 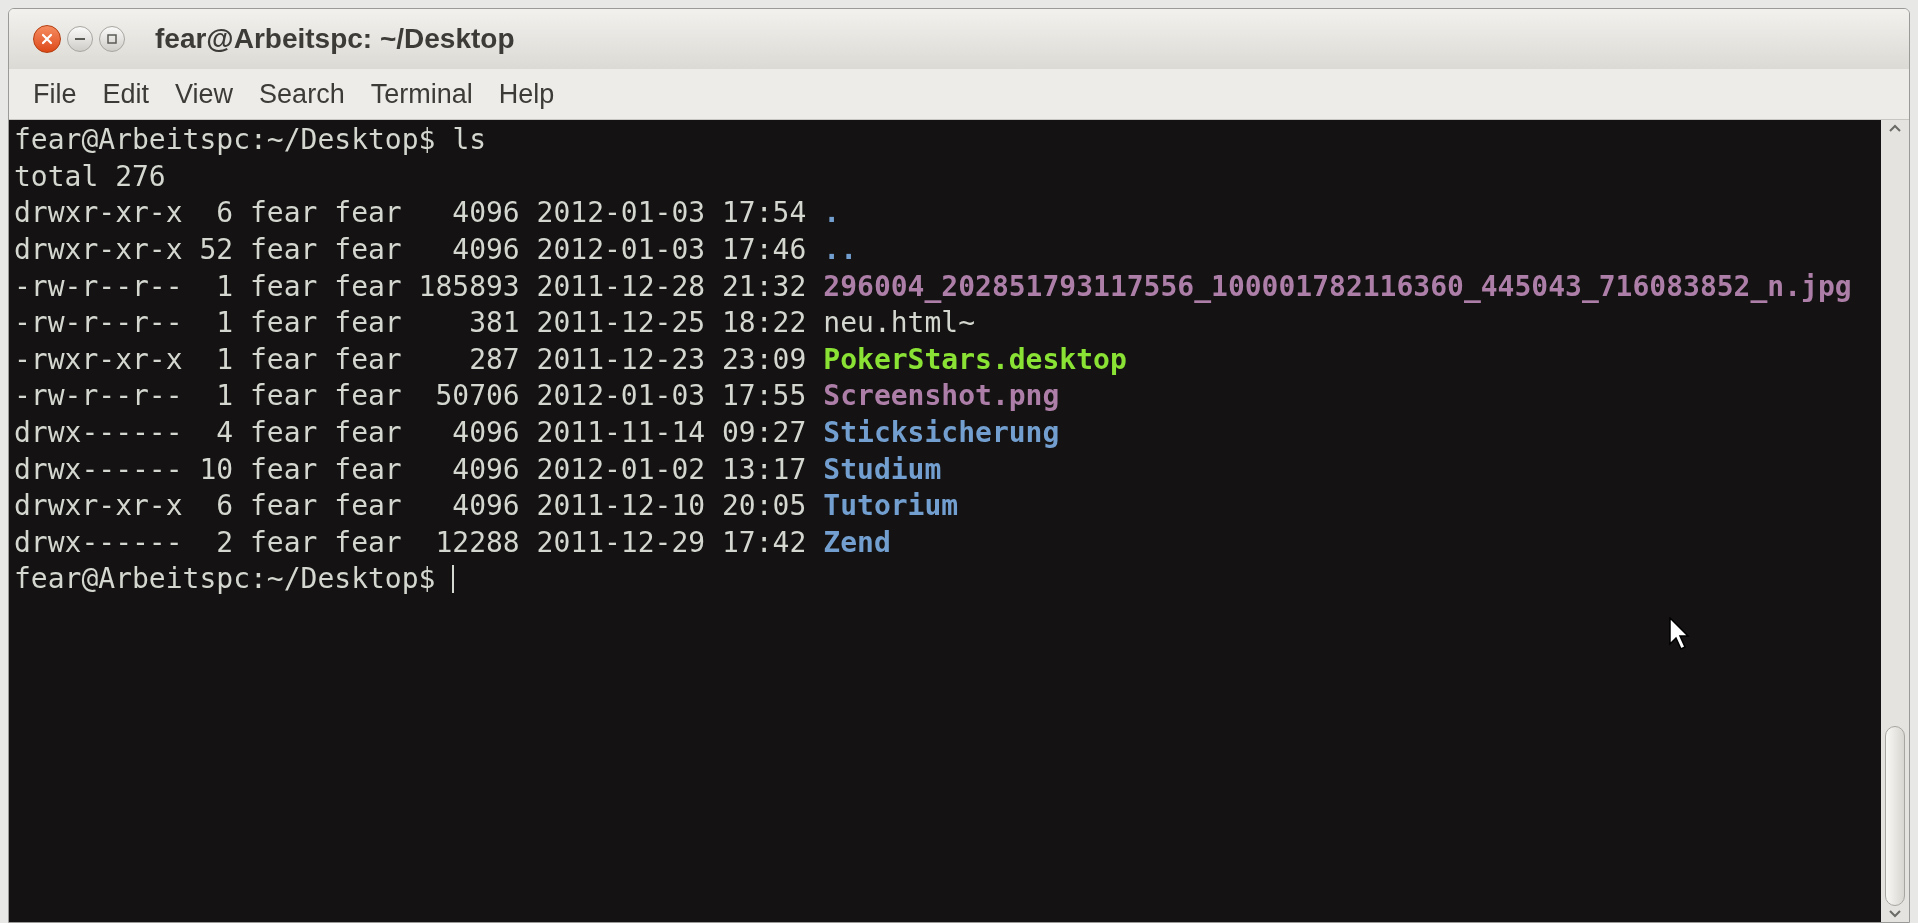 I want to click on file-name: .., so click(x=840, y=250).